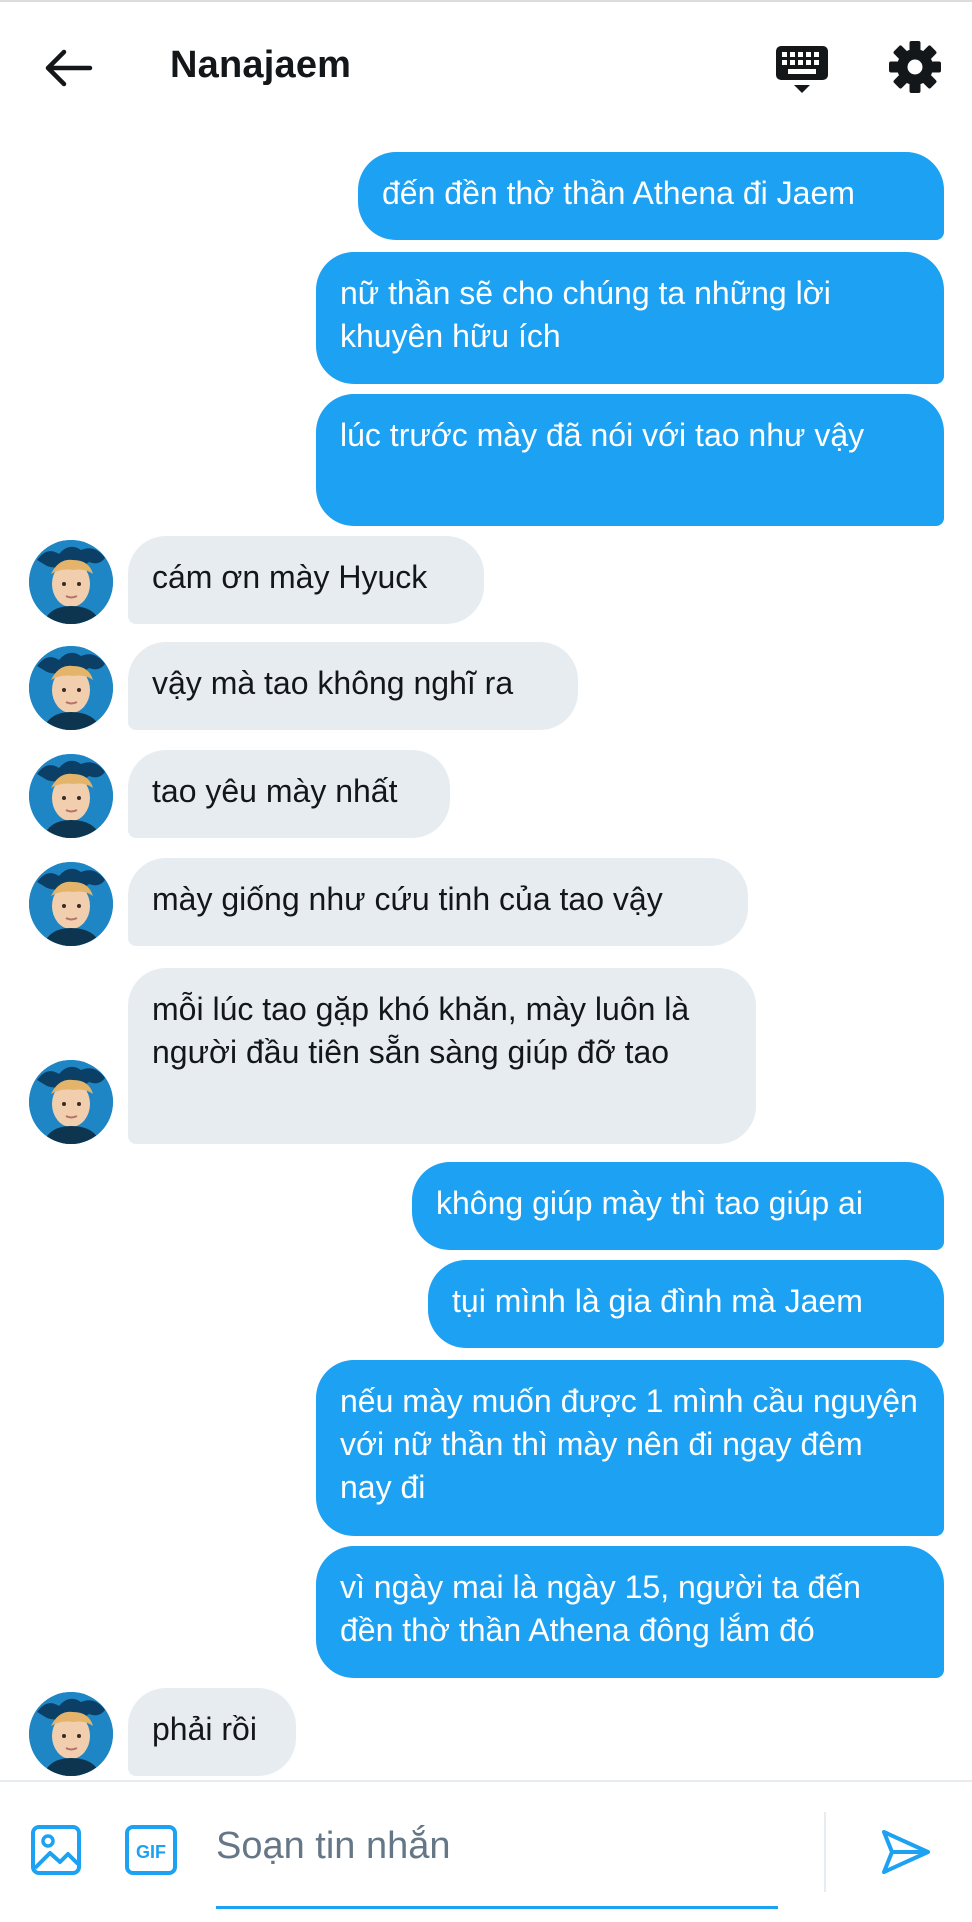 The height and width of the screenshot is (1922, 972). Describe the element at coordinates (306, 580) in the screenshot. I see `message-bubble: cám ơn mày Hyuck` at that location.